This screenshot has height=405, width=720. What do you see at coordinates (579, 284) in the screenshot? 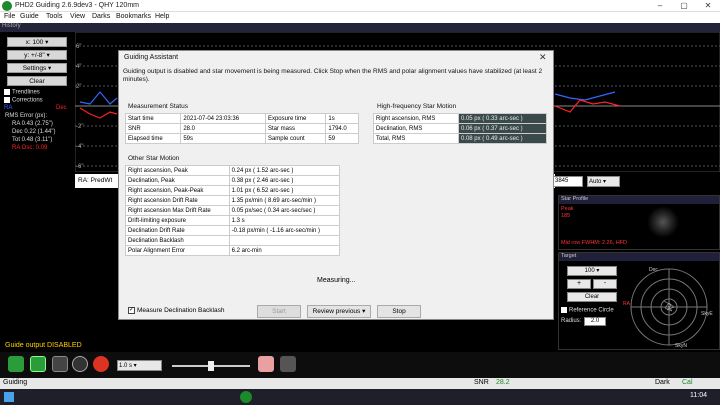
I see `zoom-in-button: +` at bounding box center [579, 284].